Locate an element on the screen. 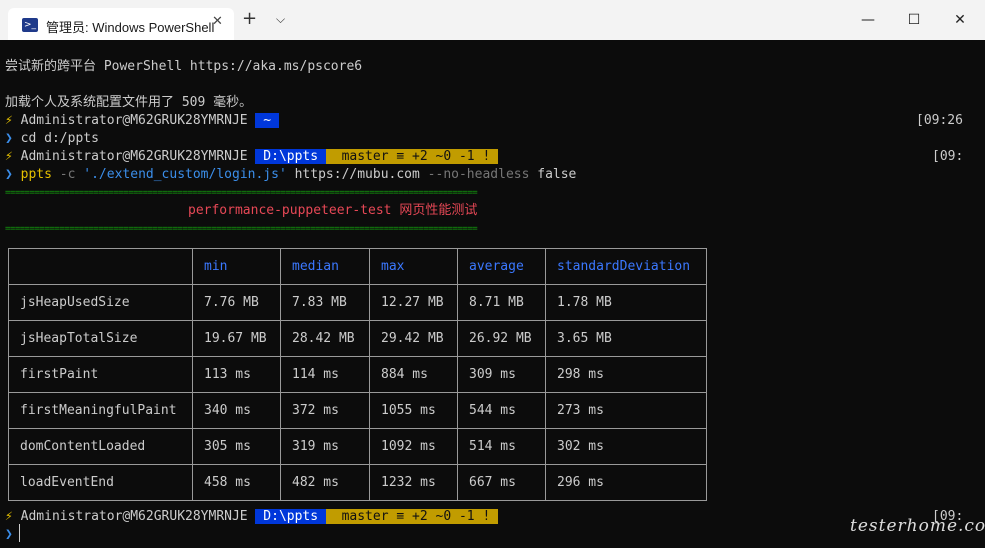  command-string: './extend_custom/login.js' is located at coordinates (185, 174).